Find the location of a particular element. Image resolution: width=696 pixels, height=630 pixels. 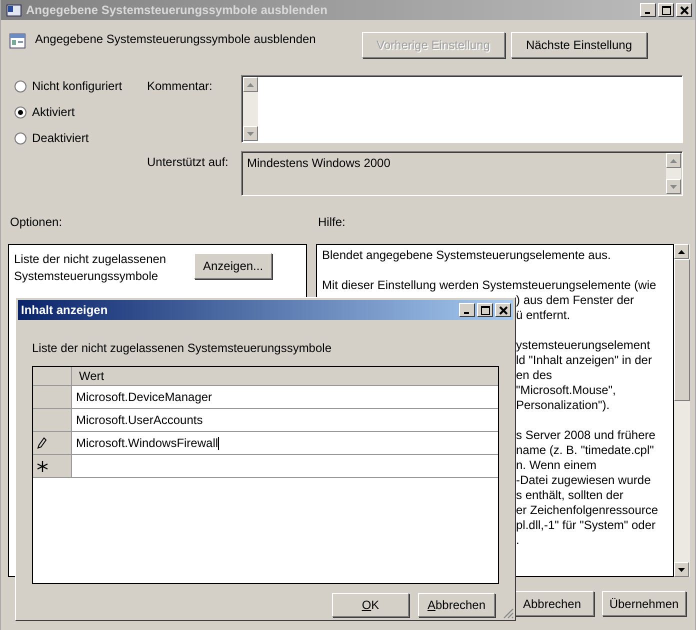

window-icon is located at coordinates (14, 10).